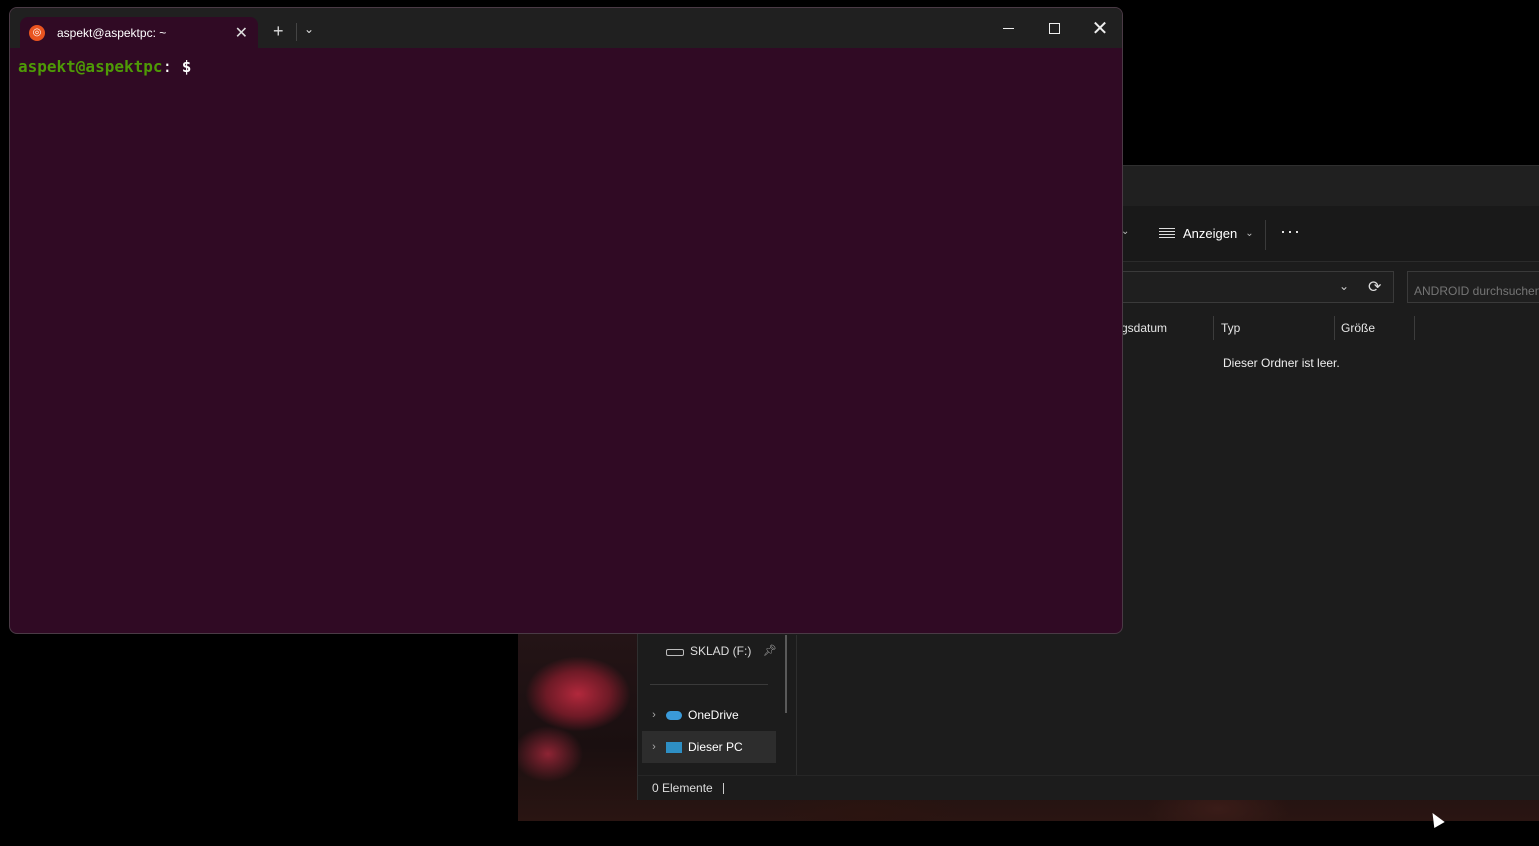 Image resolution: width=1539 pixels, height=846 pixels. What do you see at coordinates (296, 32) in the screenshot?
I see `tab-divider` at bounding box center [296, 32].